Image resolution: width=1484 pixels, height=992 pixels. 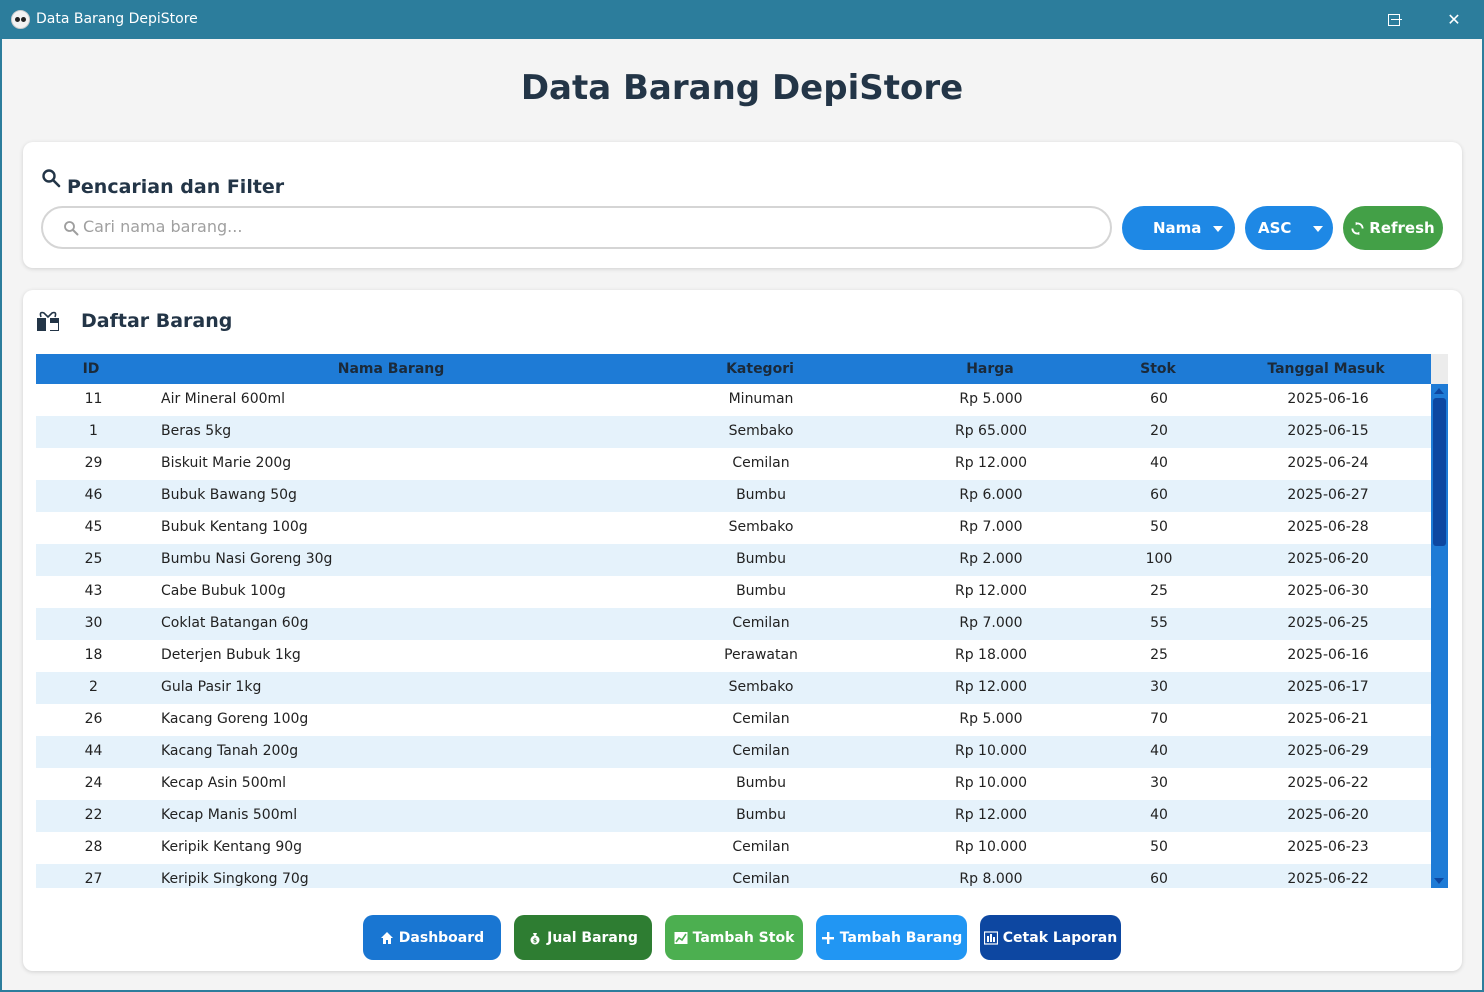 What do you see at coordinates (196, 431) in the screenshot?
I see `cell-nama: Beras 5kg` at bounding box center [196, 431].